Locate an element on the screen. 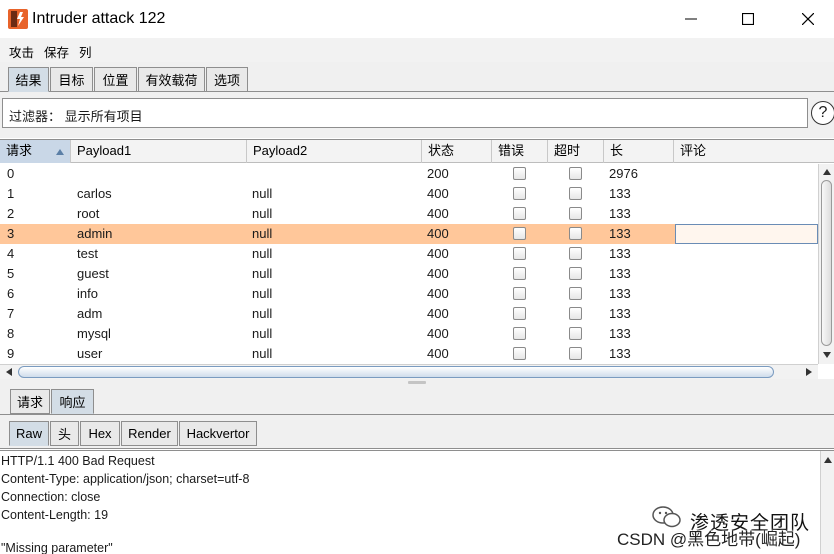 This screenshot has width=834, height=554. response-vertical-scrollbar is located at coordinates (827, 502).